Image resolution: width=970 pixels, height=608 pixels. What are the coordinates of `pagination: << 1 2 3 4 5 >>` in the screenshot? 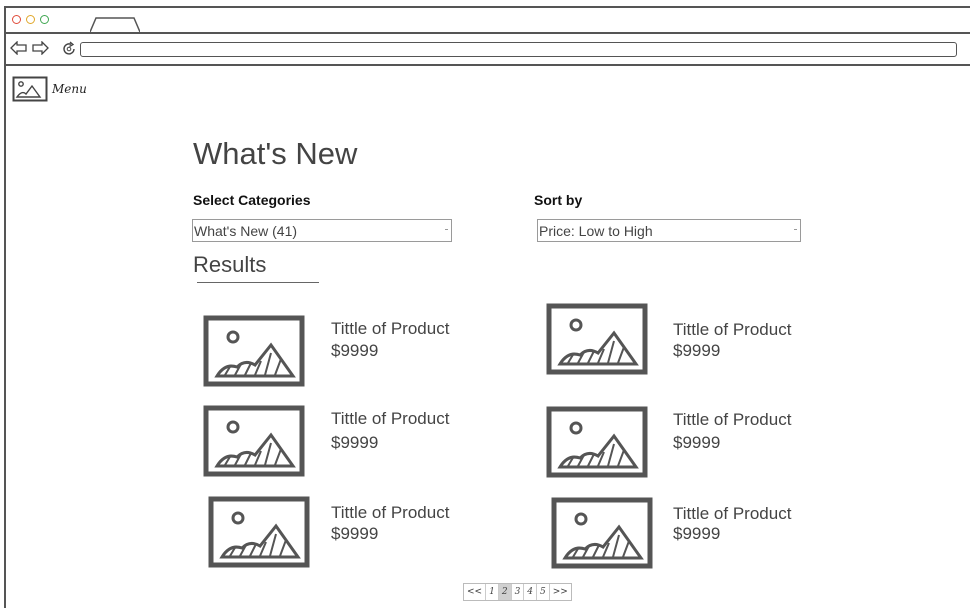 It's located at (517, 592).